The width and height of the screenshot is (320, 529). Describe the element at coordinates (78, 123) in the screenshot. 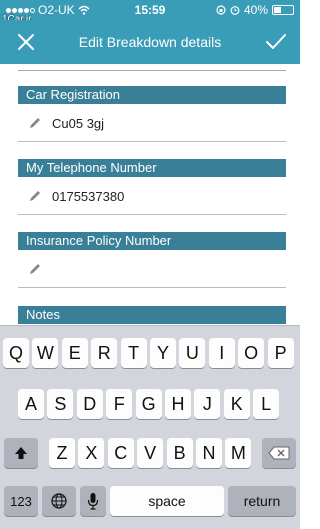

I see `car-registration-value: Cu05 3gj` at that location.